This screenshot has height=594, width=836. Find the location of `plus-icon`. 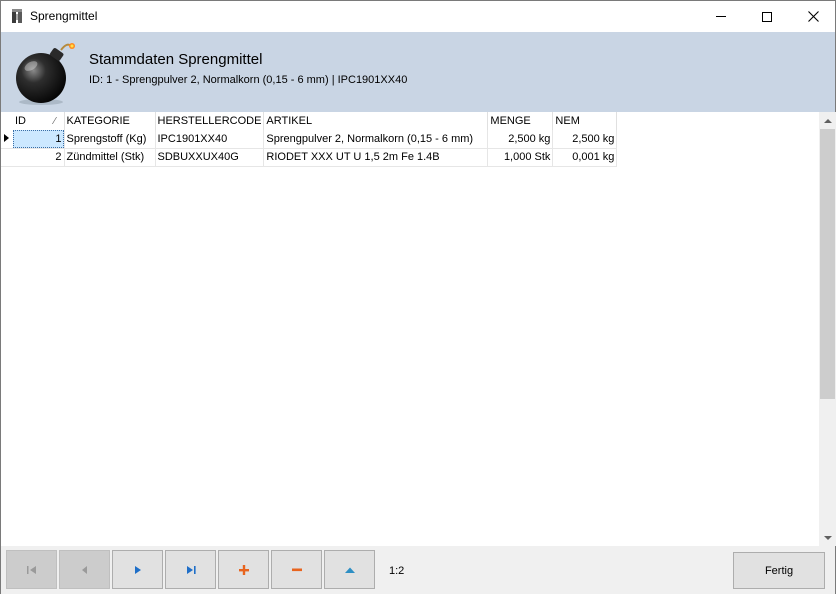

plus-icon is located at coordinates (243, 569).